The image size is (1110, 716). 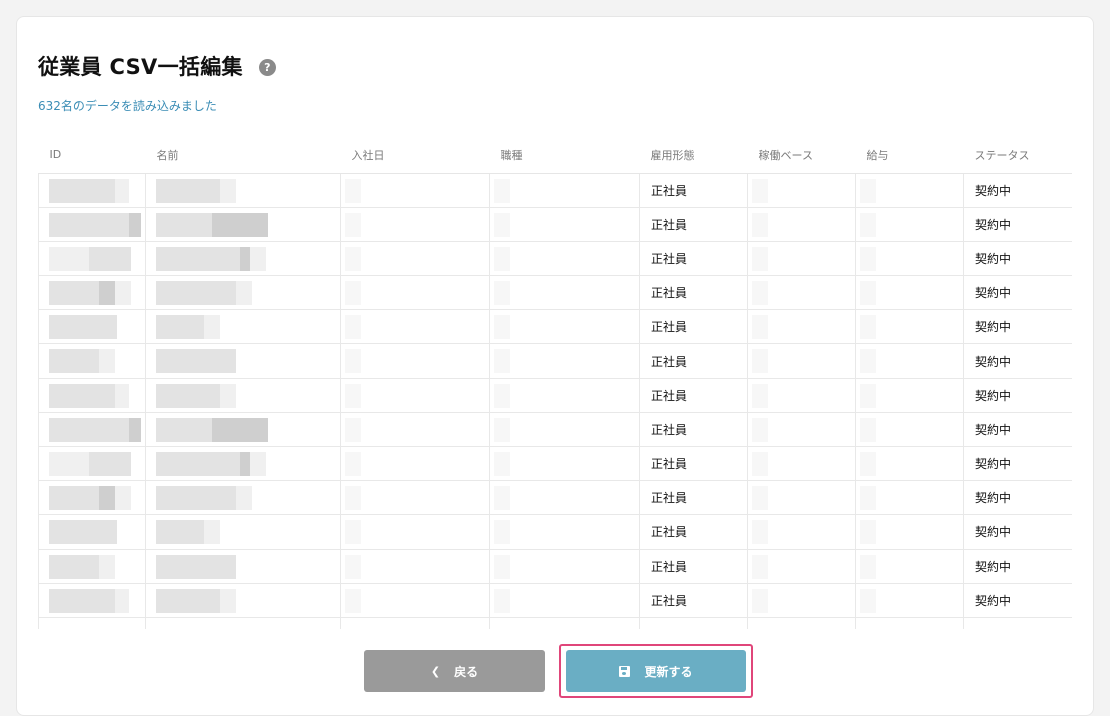 What do you see at coordinates (267, 67) in the screenshot?
I see `question-icon: ?` at bounding box center [267, 67].